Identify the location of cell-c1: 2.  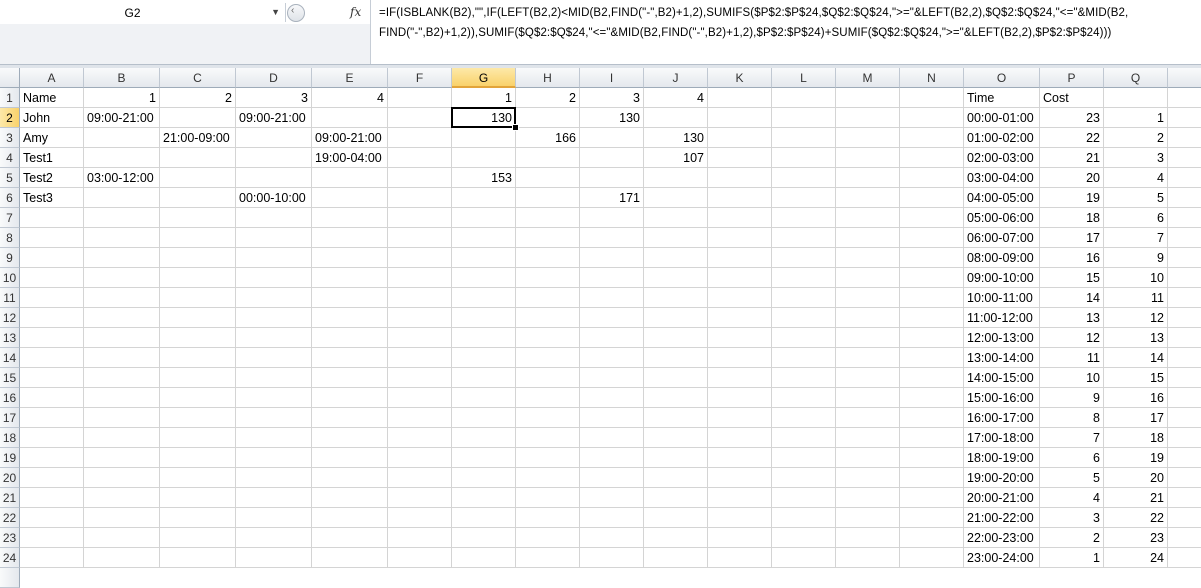
(198, 98).